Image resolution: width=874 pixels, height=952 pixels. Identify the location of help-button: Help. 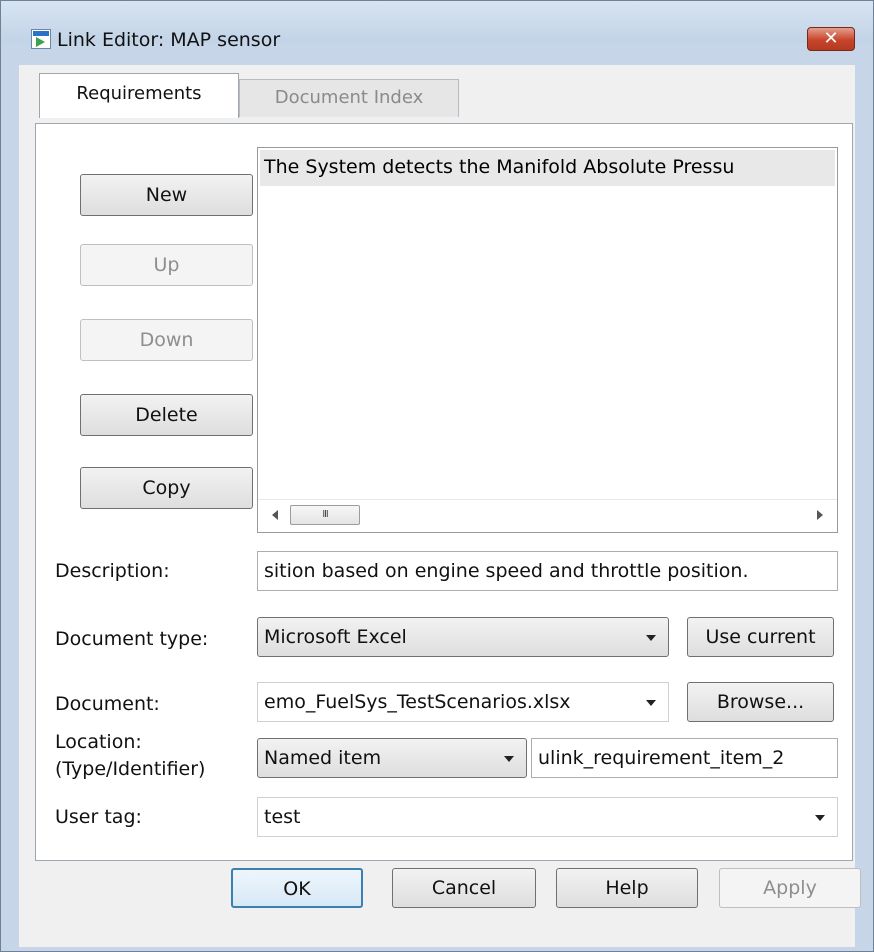
(627, 888).